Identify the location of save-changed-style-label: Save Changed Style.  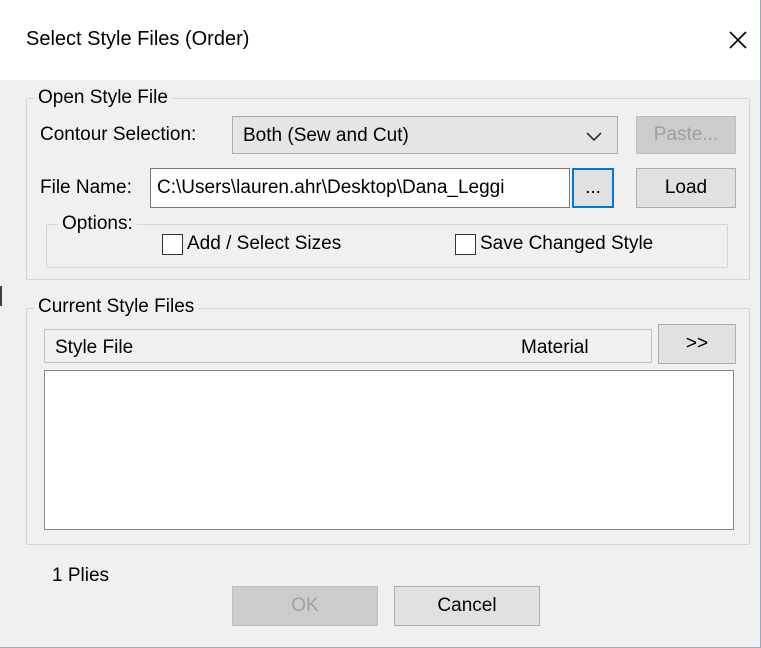
(567, 243).